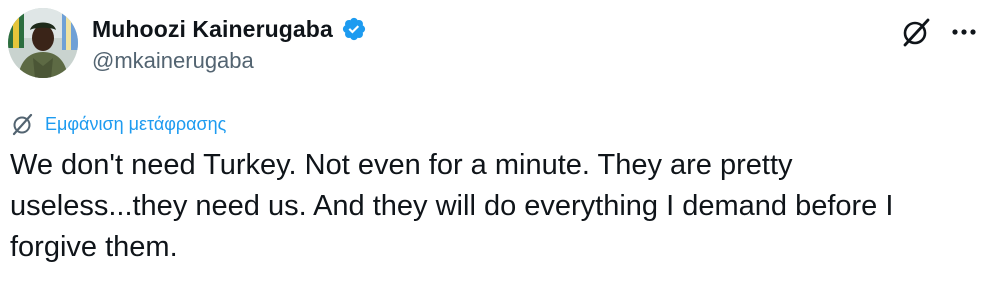  Describe the element at coordinates (964, 32) in the screenshot. I see `more-horizontal-icon` at that location.